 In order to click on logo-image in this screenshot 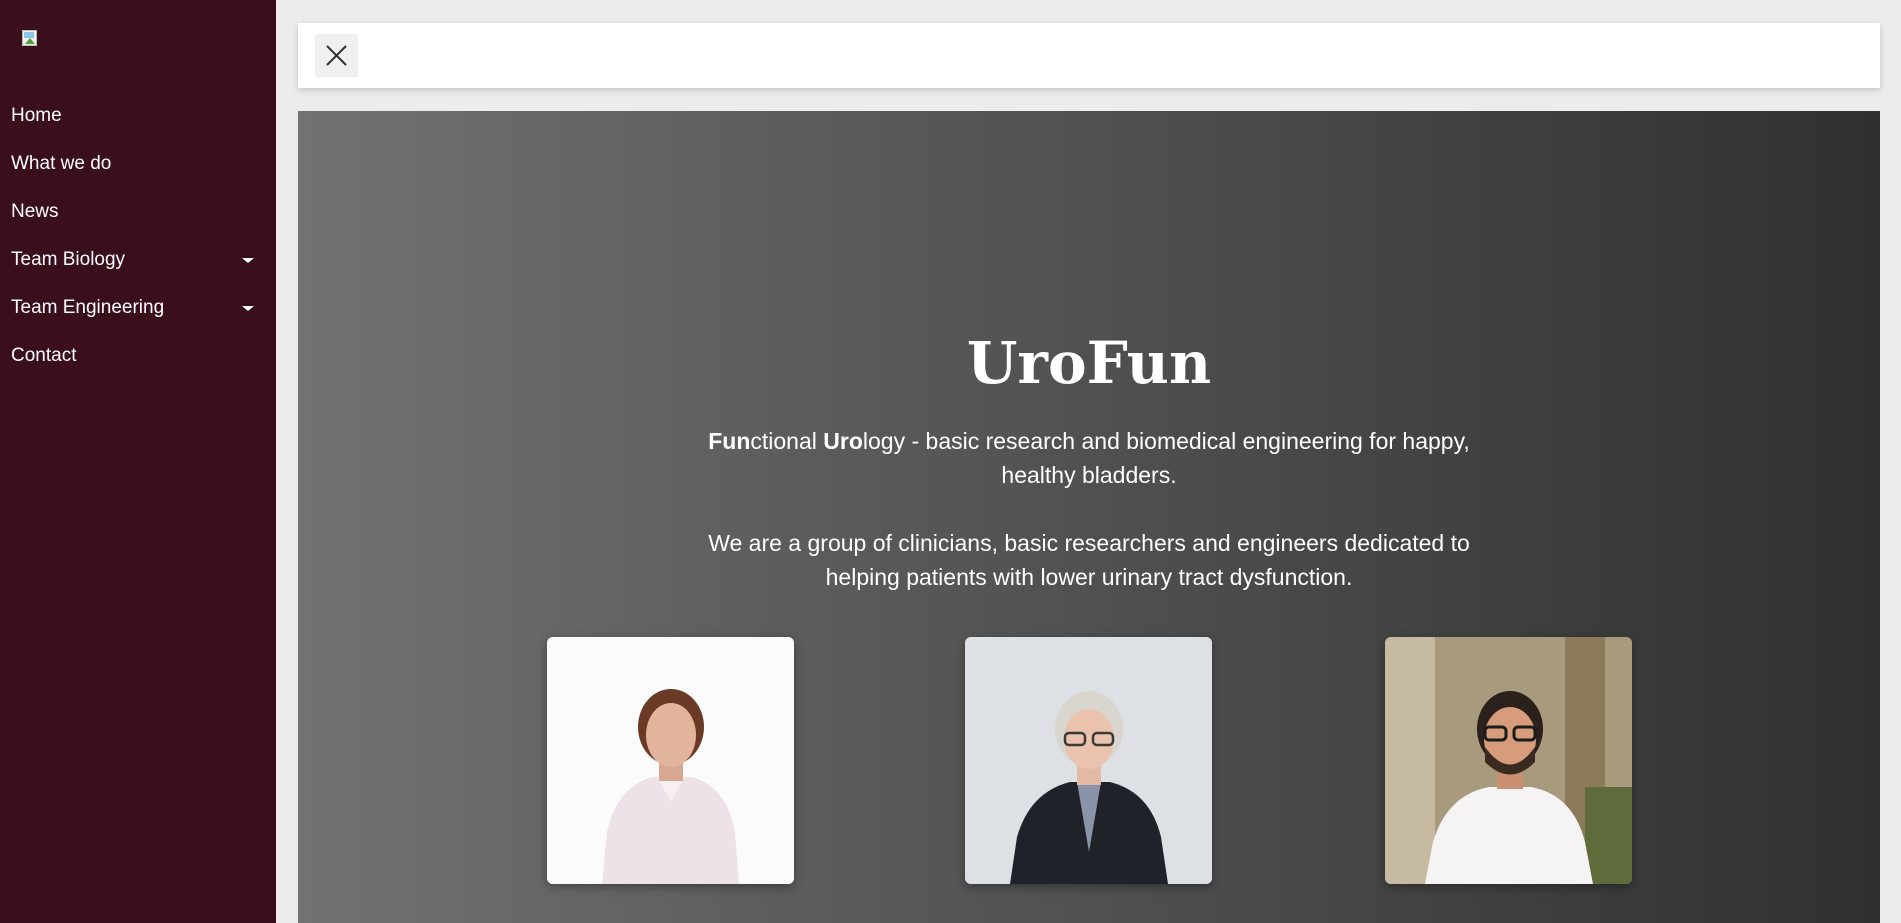, I will do `click(30, 38)`.